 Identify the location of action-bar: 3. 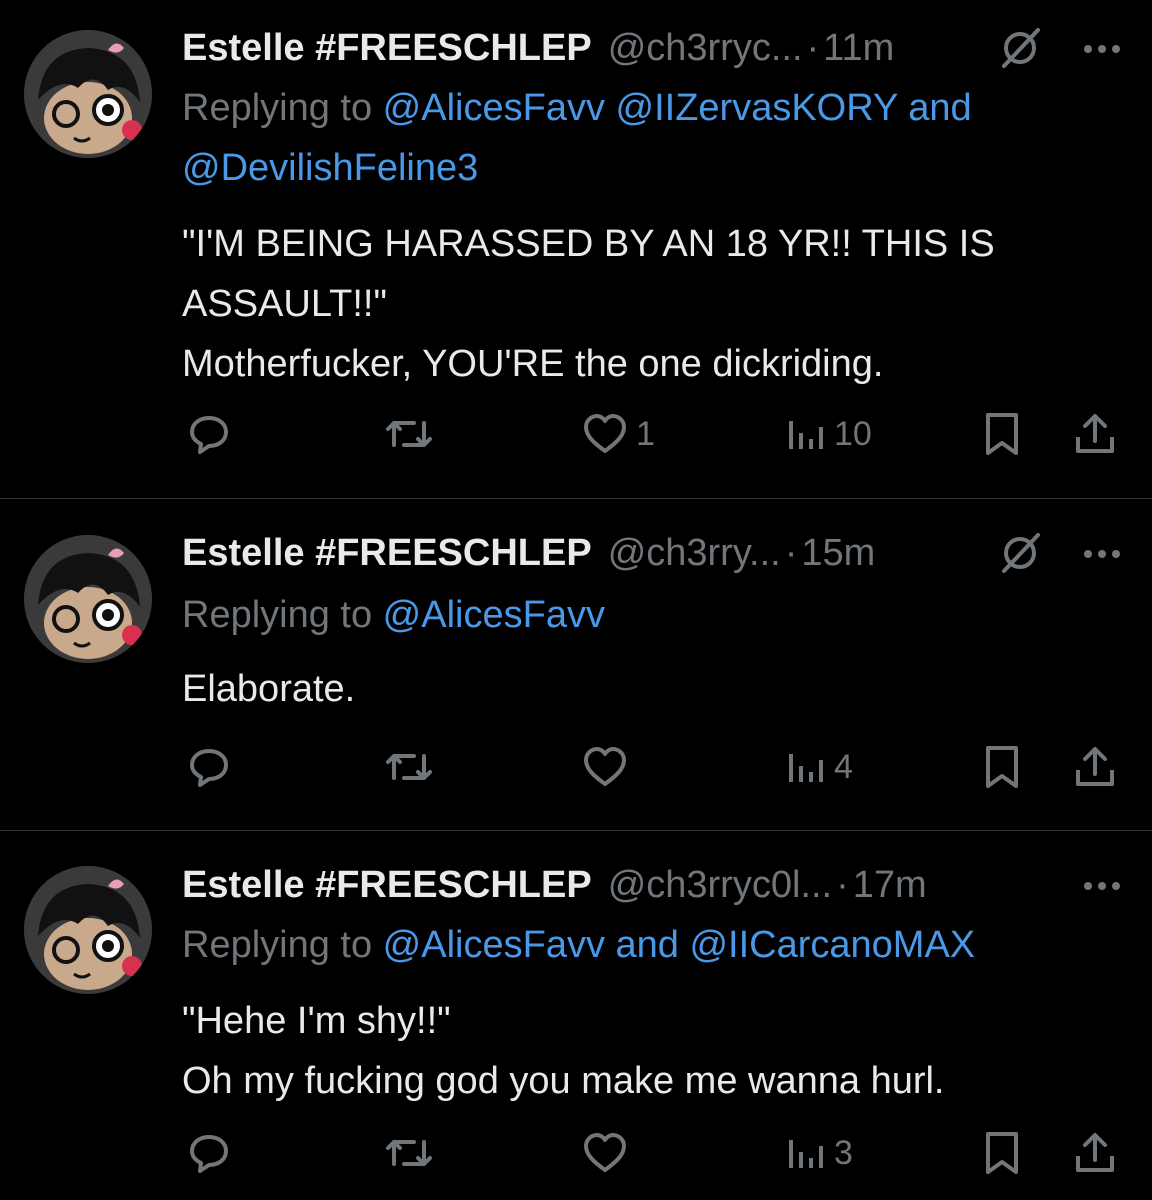
(576, 1153).